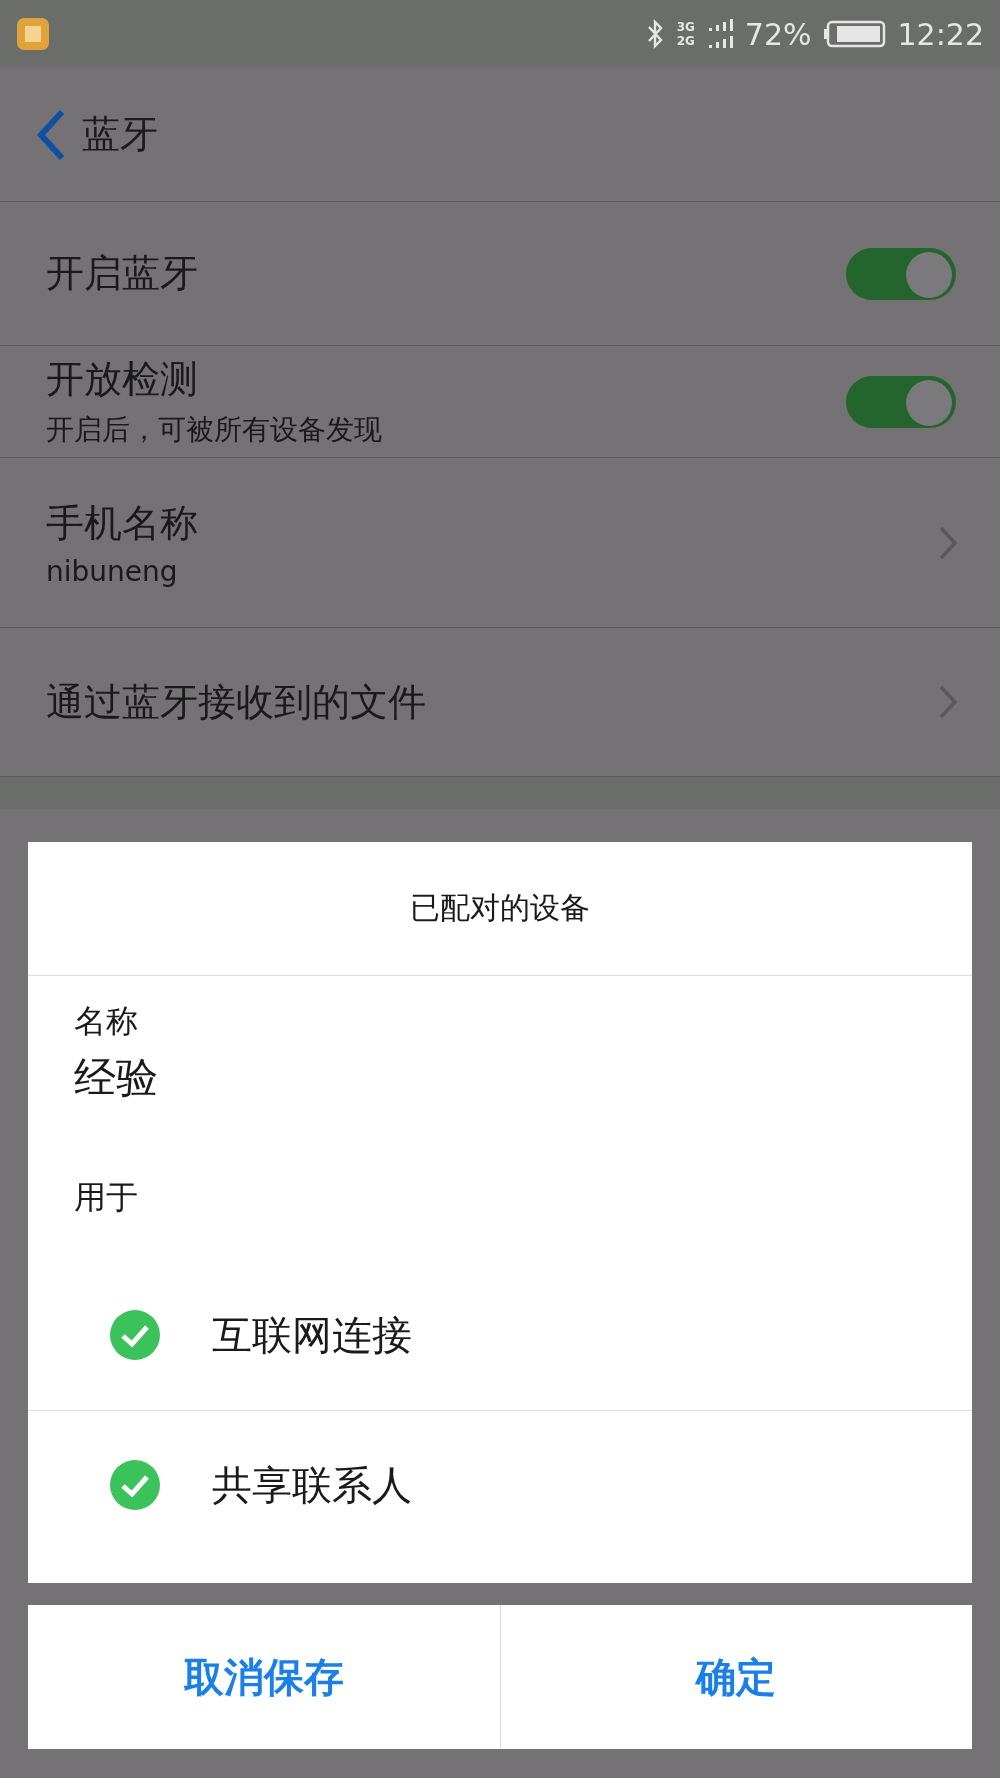 The height and width of the screenshot is (1778, 1000). I want to click on option-label: 共享联系人, so click(312, 1485).